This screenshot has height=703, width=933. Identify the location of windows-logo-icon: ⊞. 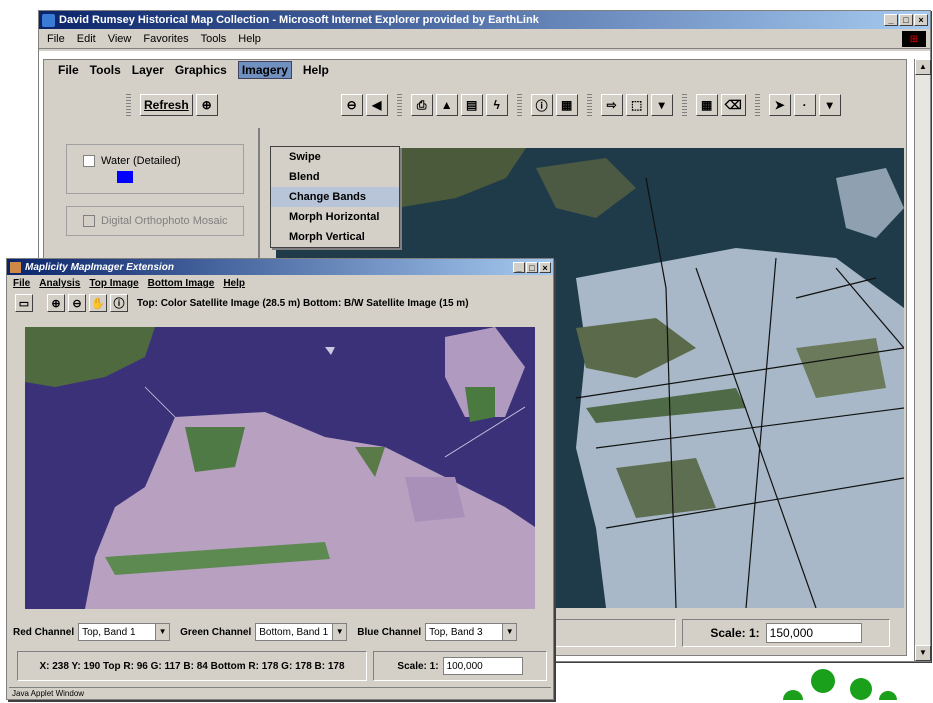
(914, 39).